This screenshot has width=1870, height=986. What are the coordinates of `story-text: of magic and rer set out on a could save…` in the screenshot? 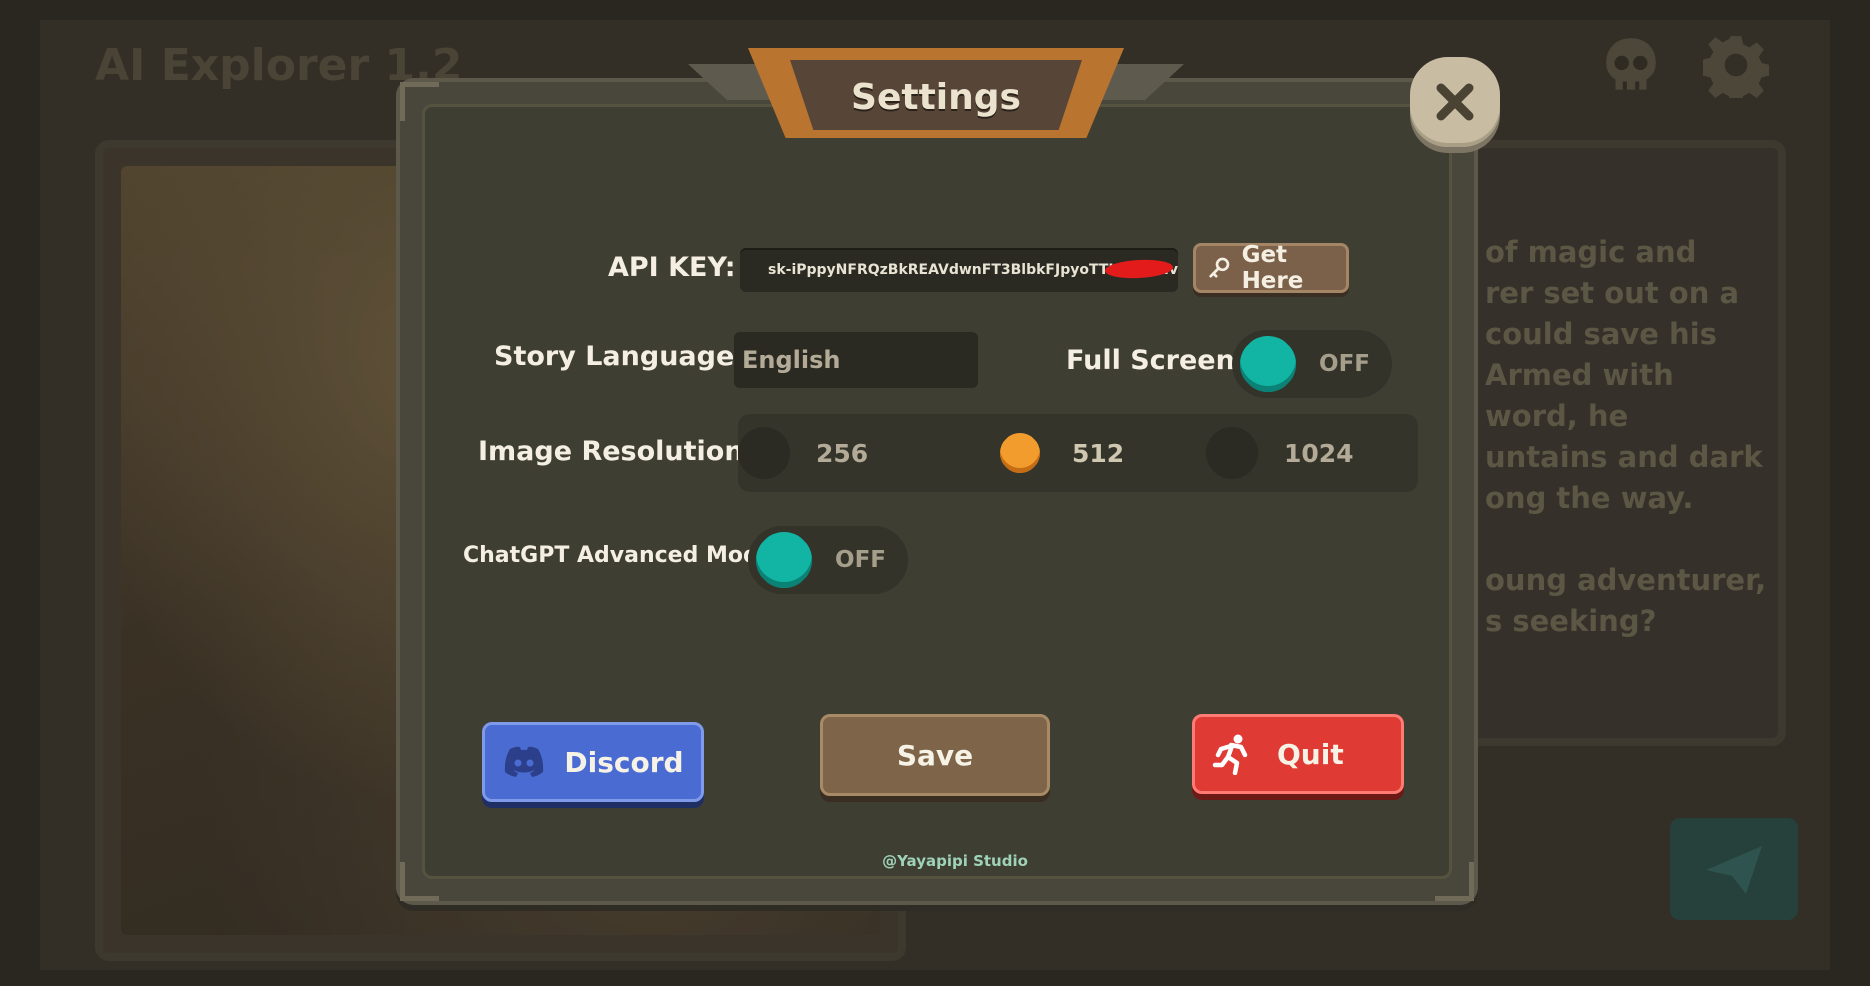 It's located at (1626, 436).